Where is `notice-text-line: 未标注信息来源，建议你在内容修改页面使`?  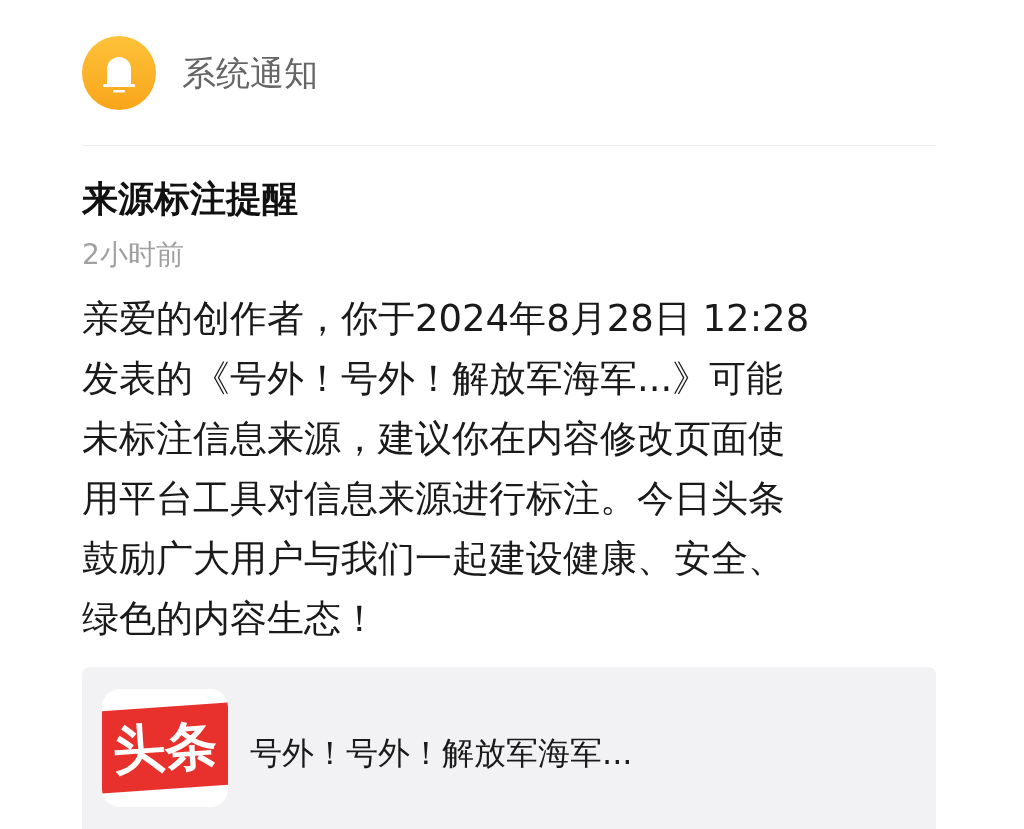 notice-text-line: 未标注信息来源，建议你在内容修改页面使 is located at coordinates (433, 439).